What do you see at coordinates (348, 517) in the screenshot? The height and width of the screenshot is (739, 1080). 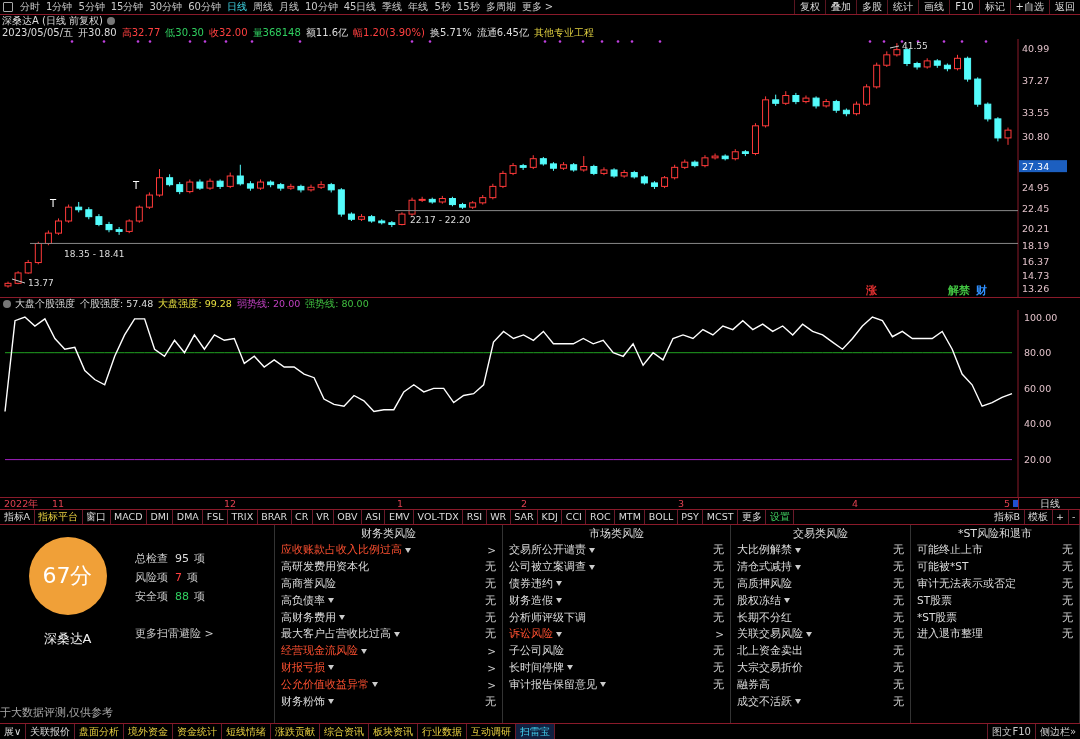 I see `indicator-tab: OBV` at bounding box center [348, 517].